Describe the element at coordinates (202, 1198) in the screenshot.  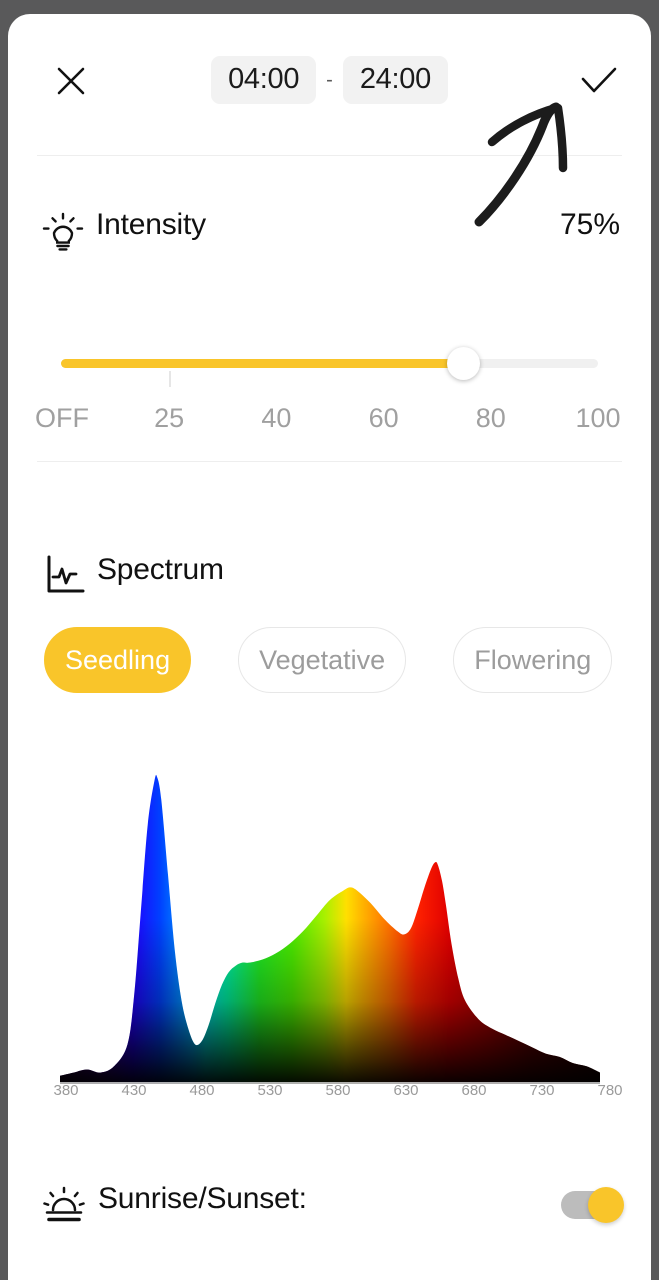
I see `sunrise-sunset-label: Sunrise/Sunset:` at that location.